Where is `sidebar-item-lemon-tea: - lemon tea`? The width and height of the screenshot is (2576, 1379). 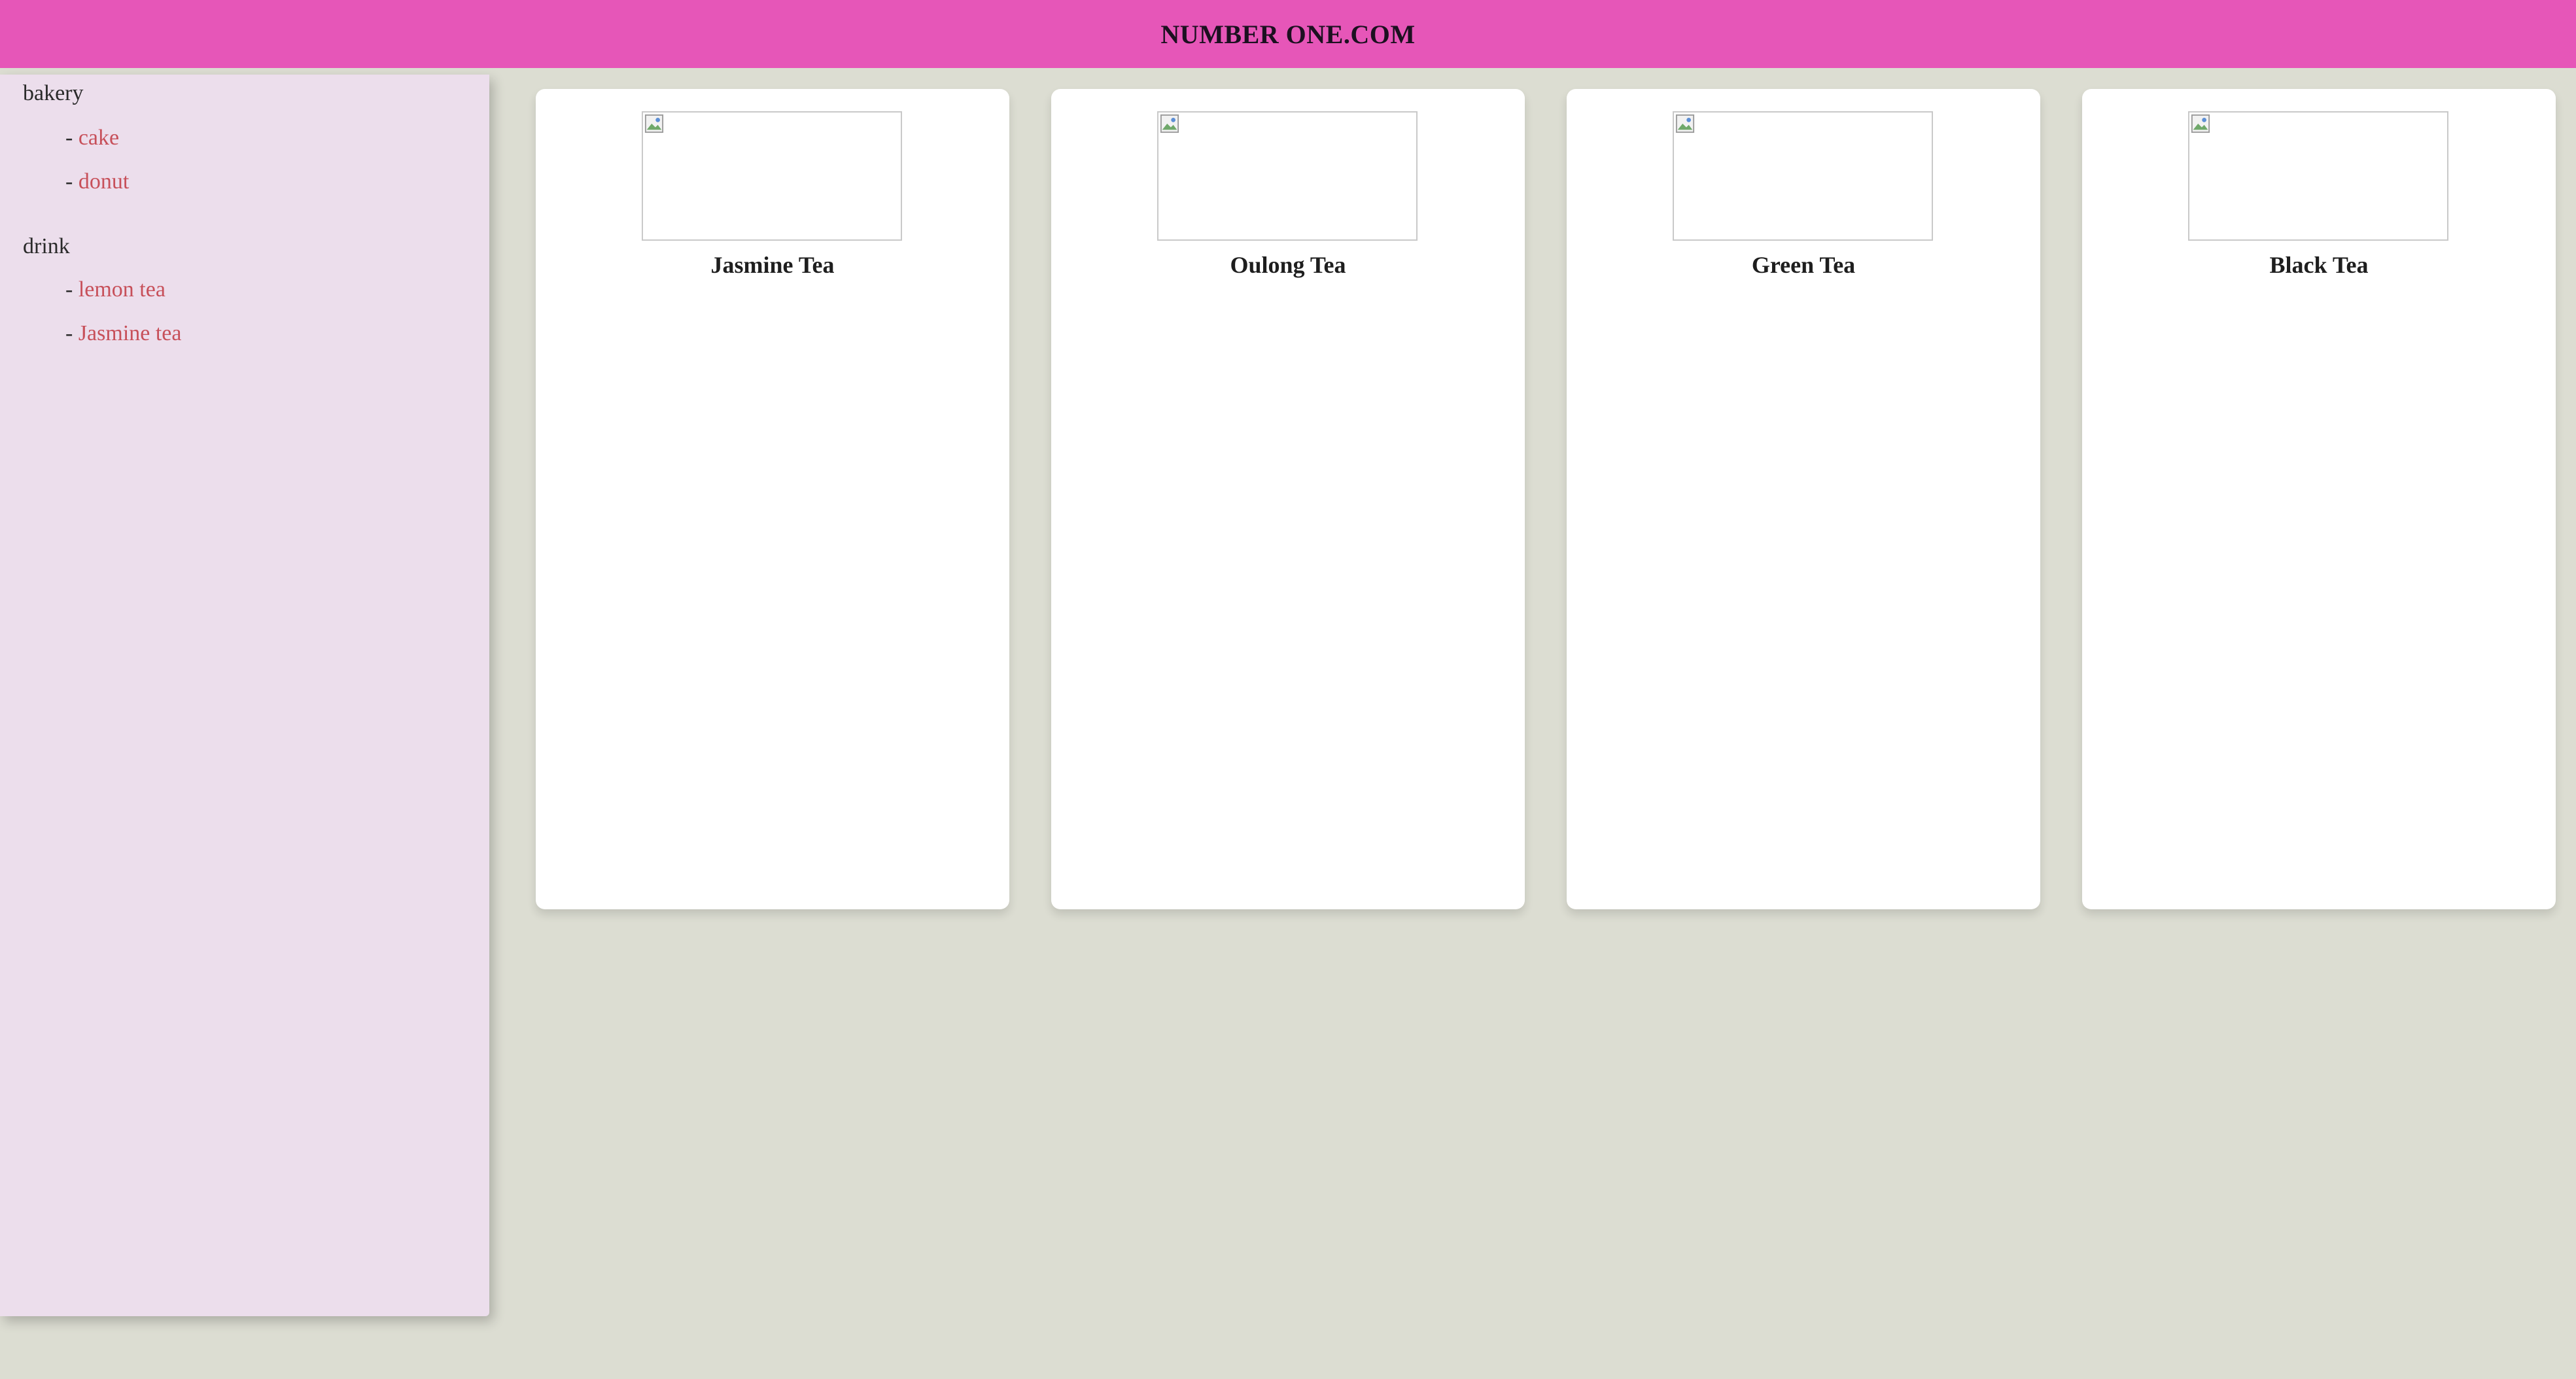 sidebar-item-lemon-tea: - lemon tea is located at coordinates (115, 289).